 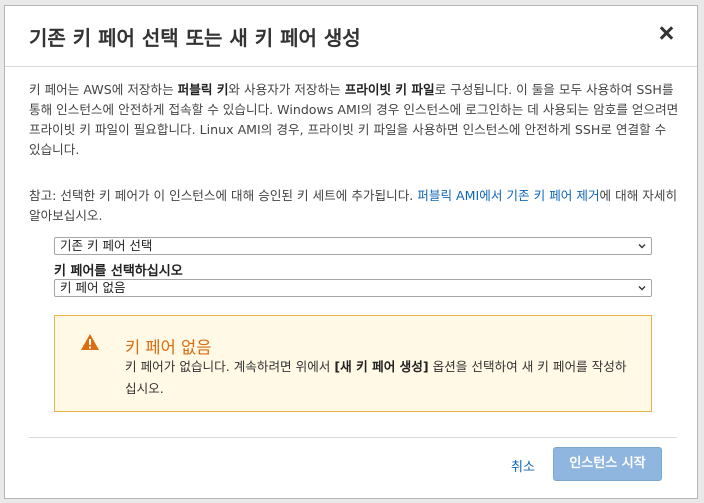 What do you see at coordinates (389, 89) in the screenshot?
I see `intro-private-key-file: 프라이빗 키 파일` at bounding box center [389, 89].